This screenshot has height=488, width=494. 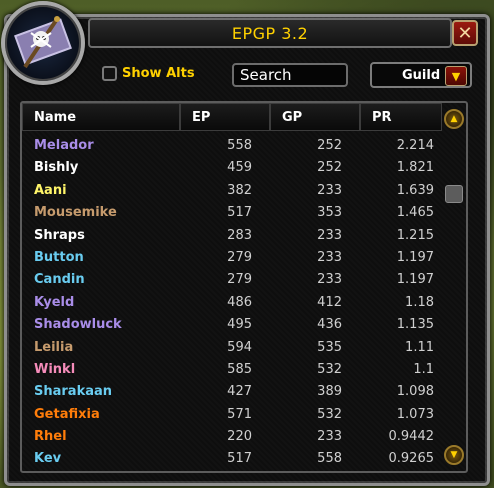 What do you see at coordinates (239, 437) in the screenshot?
I see `row-ep: 220` at bounding box center [239, 437].